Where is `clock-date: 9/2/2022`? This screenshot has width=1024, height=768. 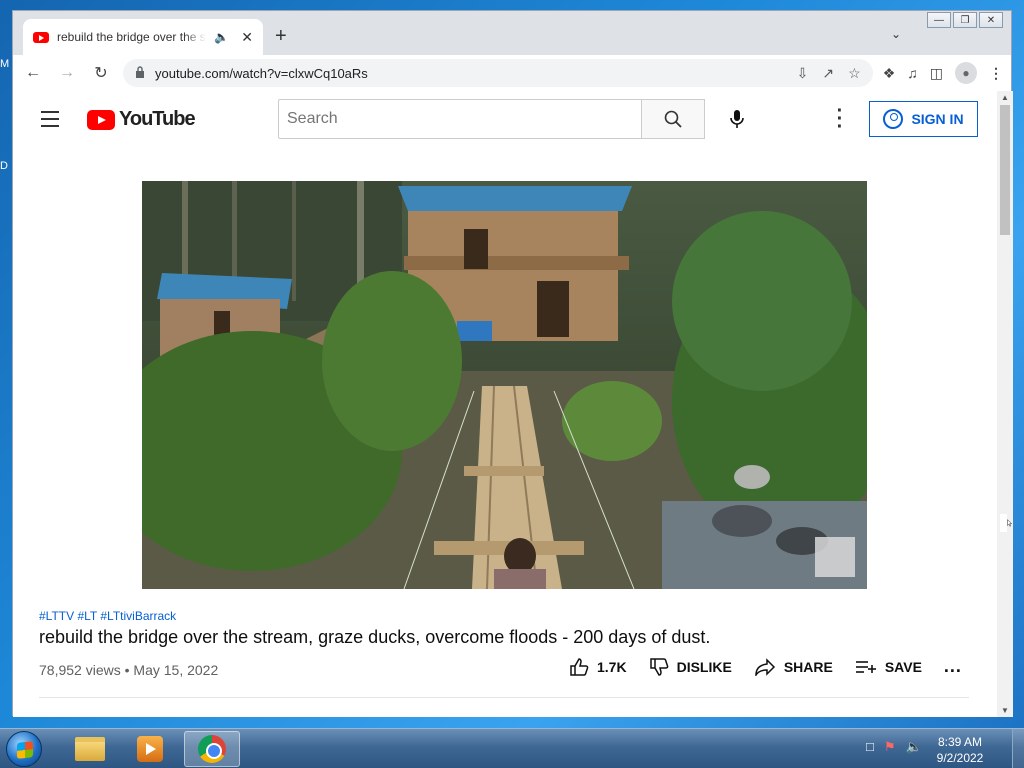 clock-date: 9/2/2022 is located at coordinates (960, 758).